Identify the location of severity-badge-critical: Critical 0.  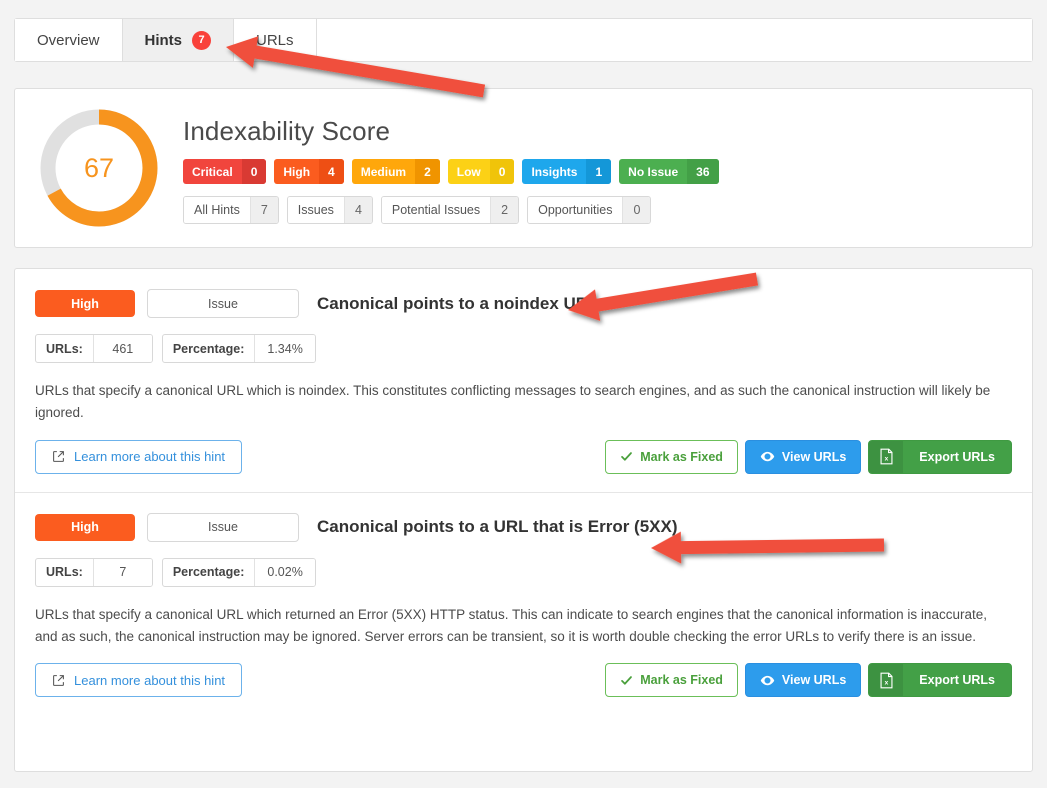
(225, 171).